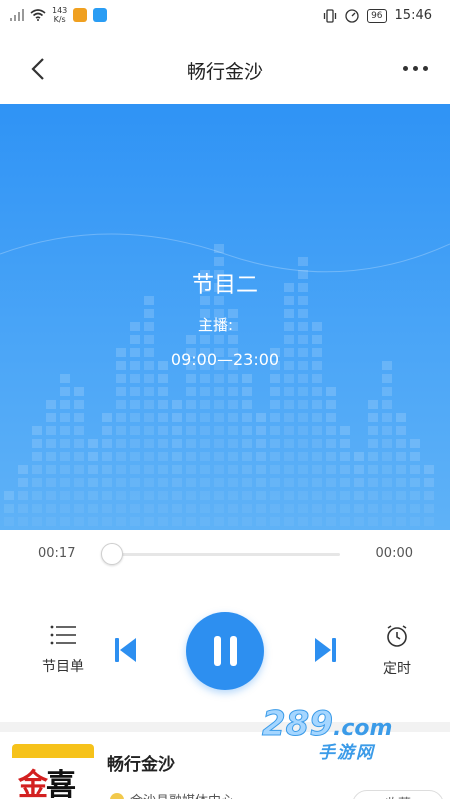  Describe the element at coordinates (377, 15) in the screenshot. I see `status-bar-right: 96 15:46` at that location.